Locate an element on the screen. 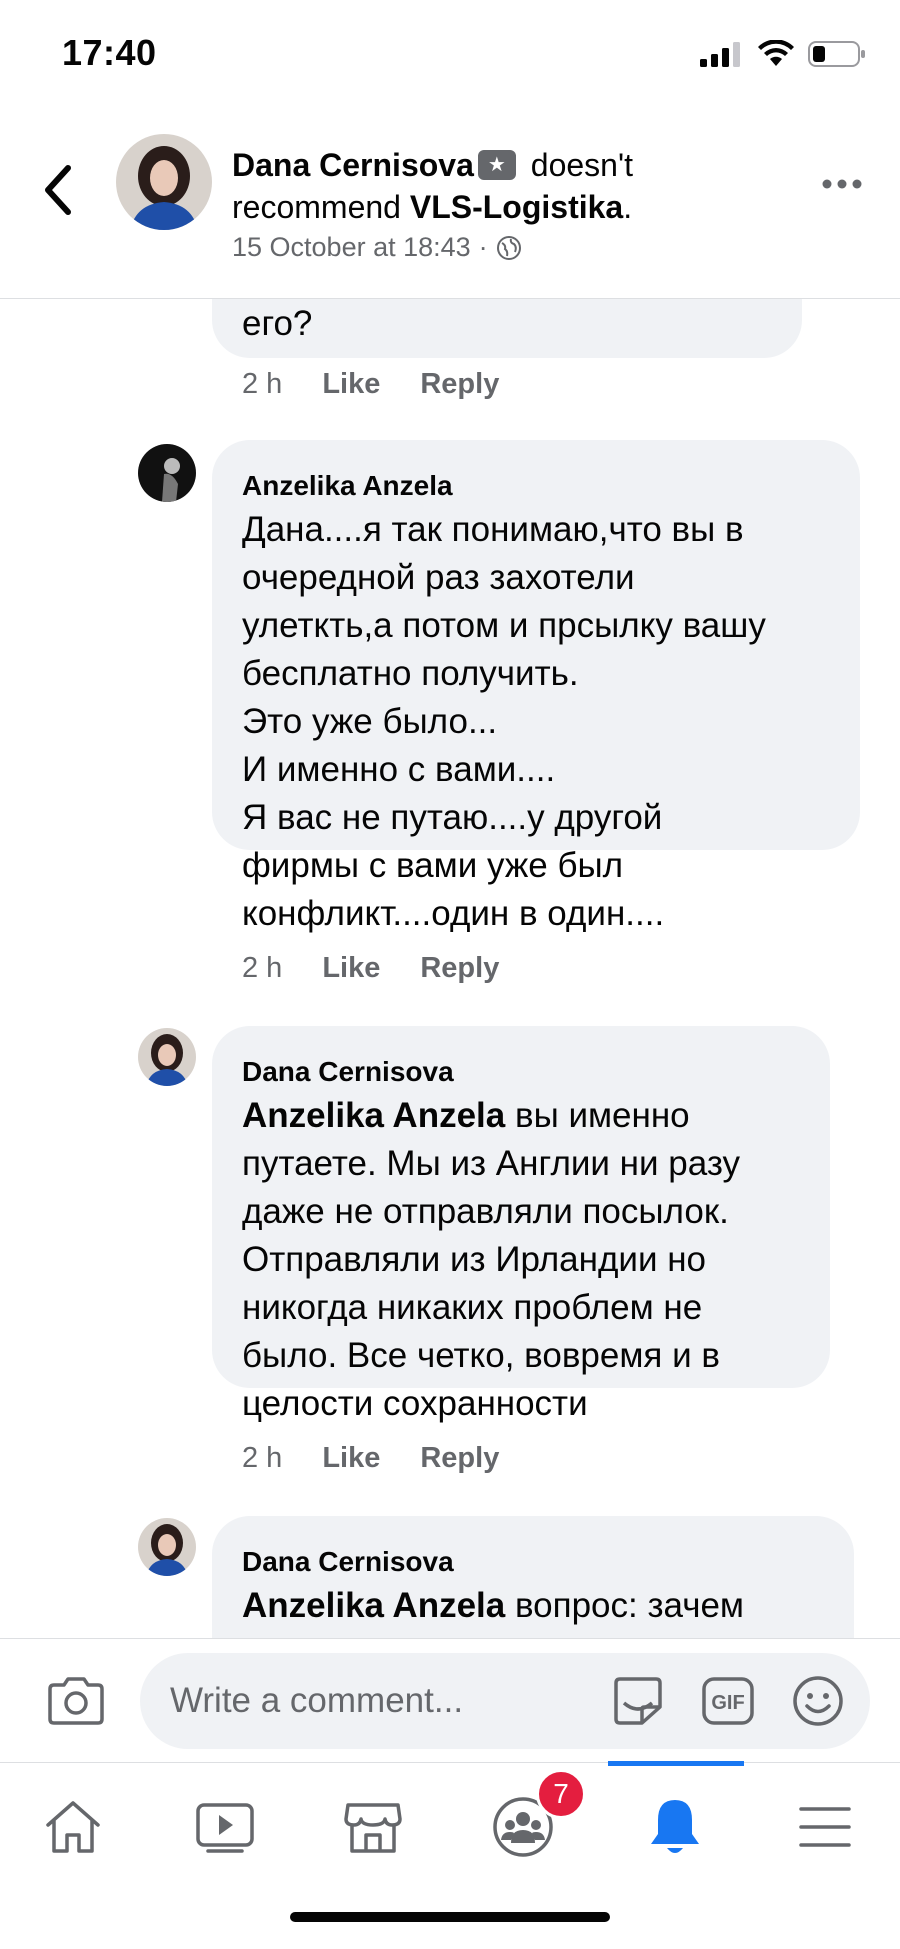  top-contributor-badge-icon: ★ is located at coordinates (496, 165).